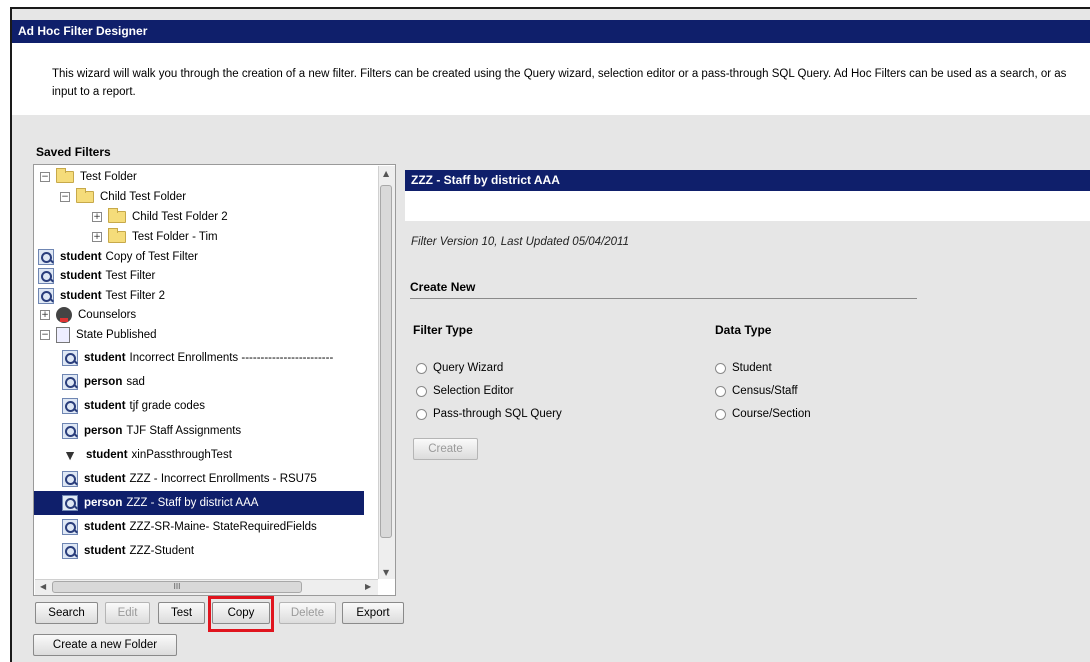 The image size is (1090, 662). I want to click on create-button: Create, so click(445, 449).